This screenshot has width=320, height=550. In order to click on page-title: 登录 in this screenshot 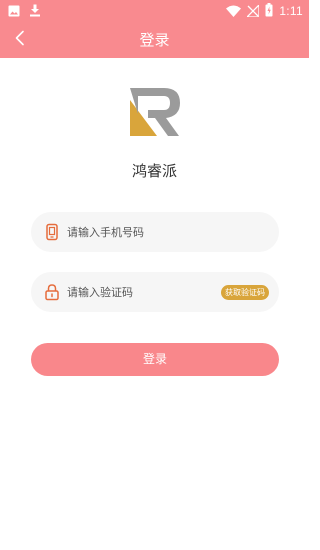, I will do `click(154, 40)`.